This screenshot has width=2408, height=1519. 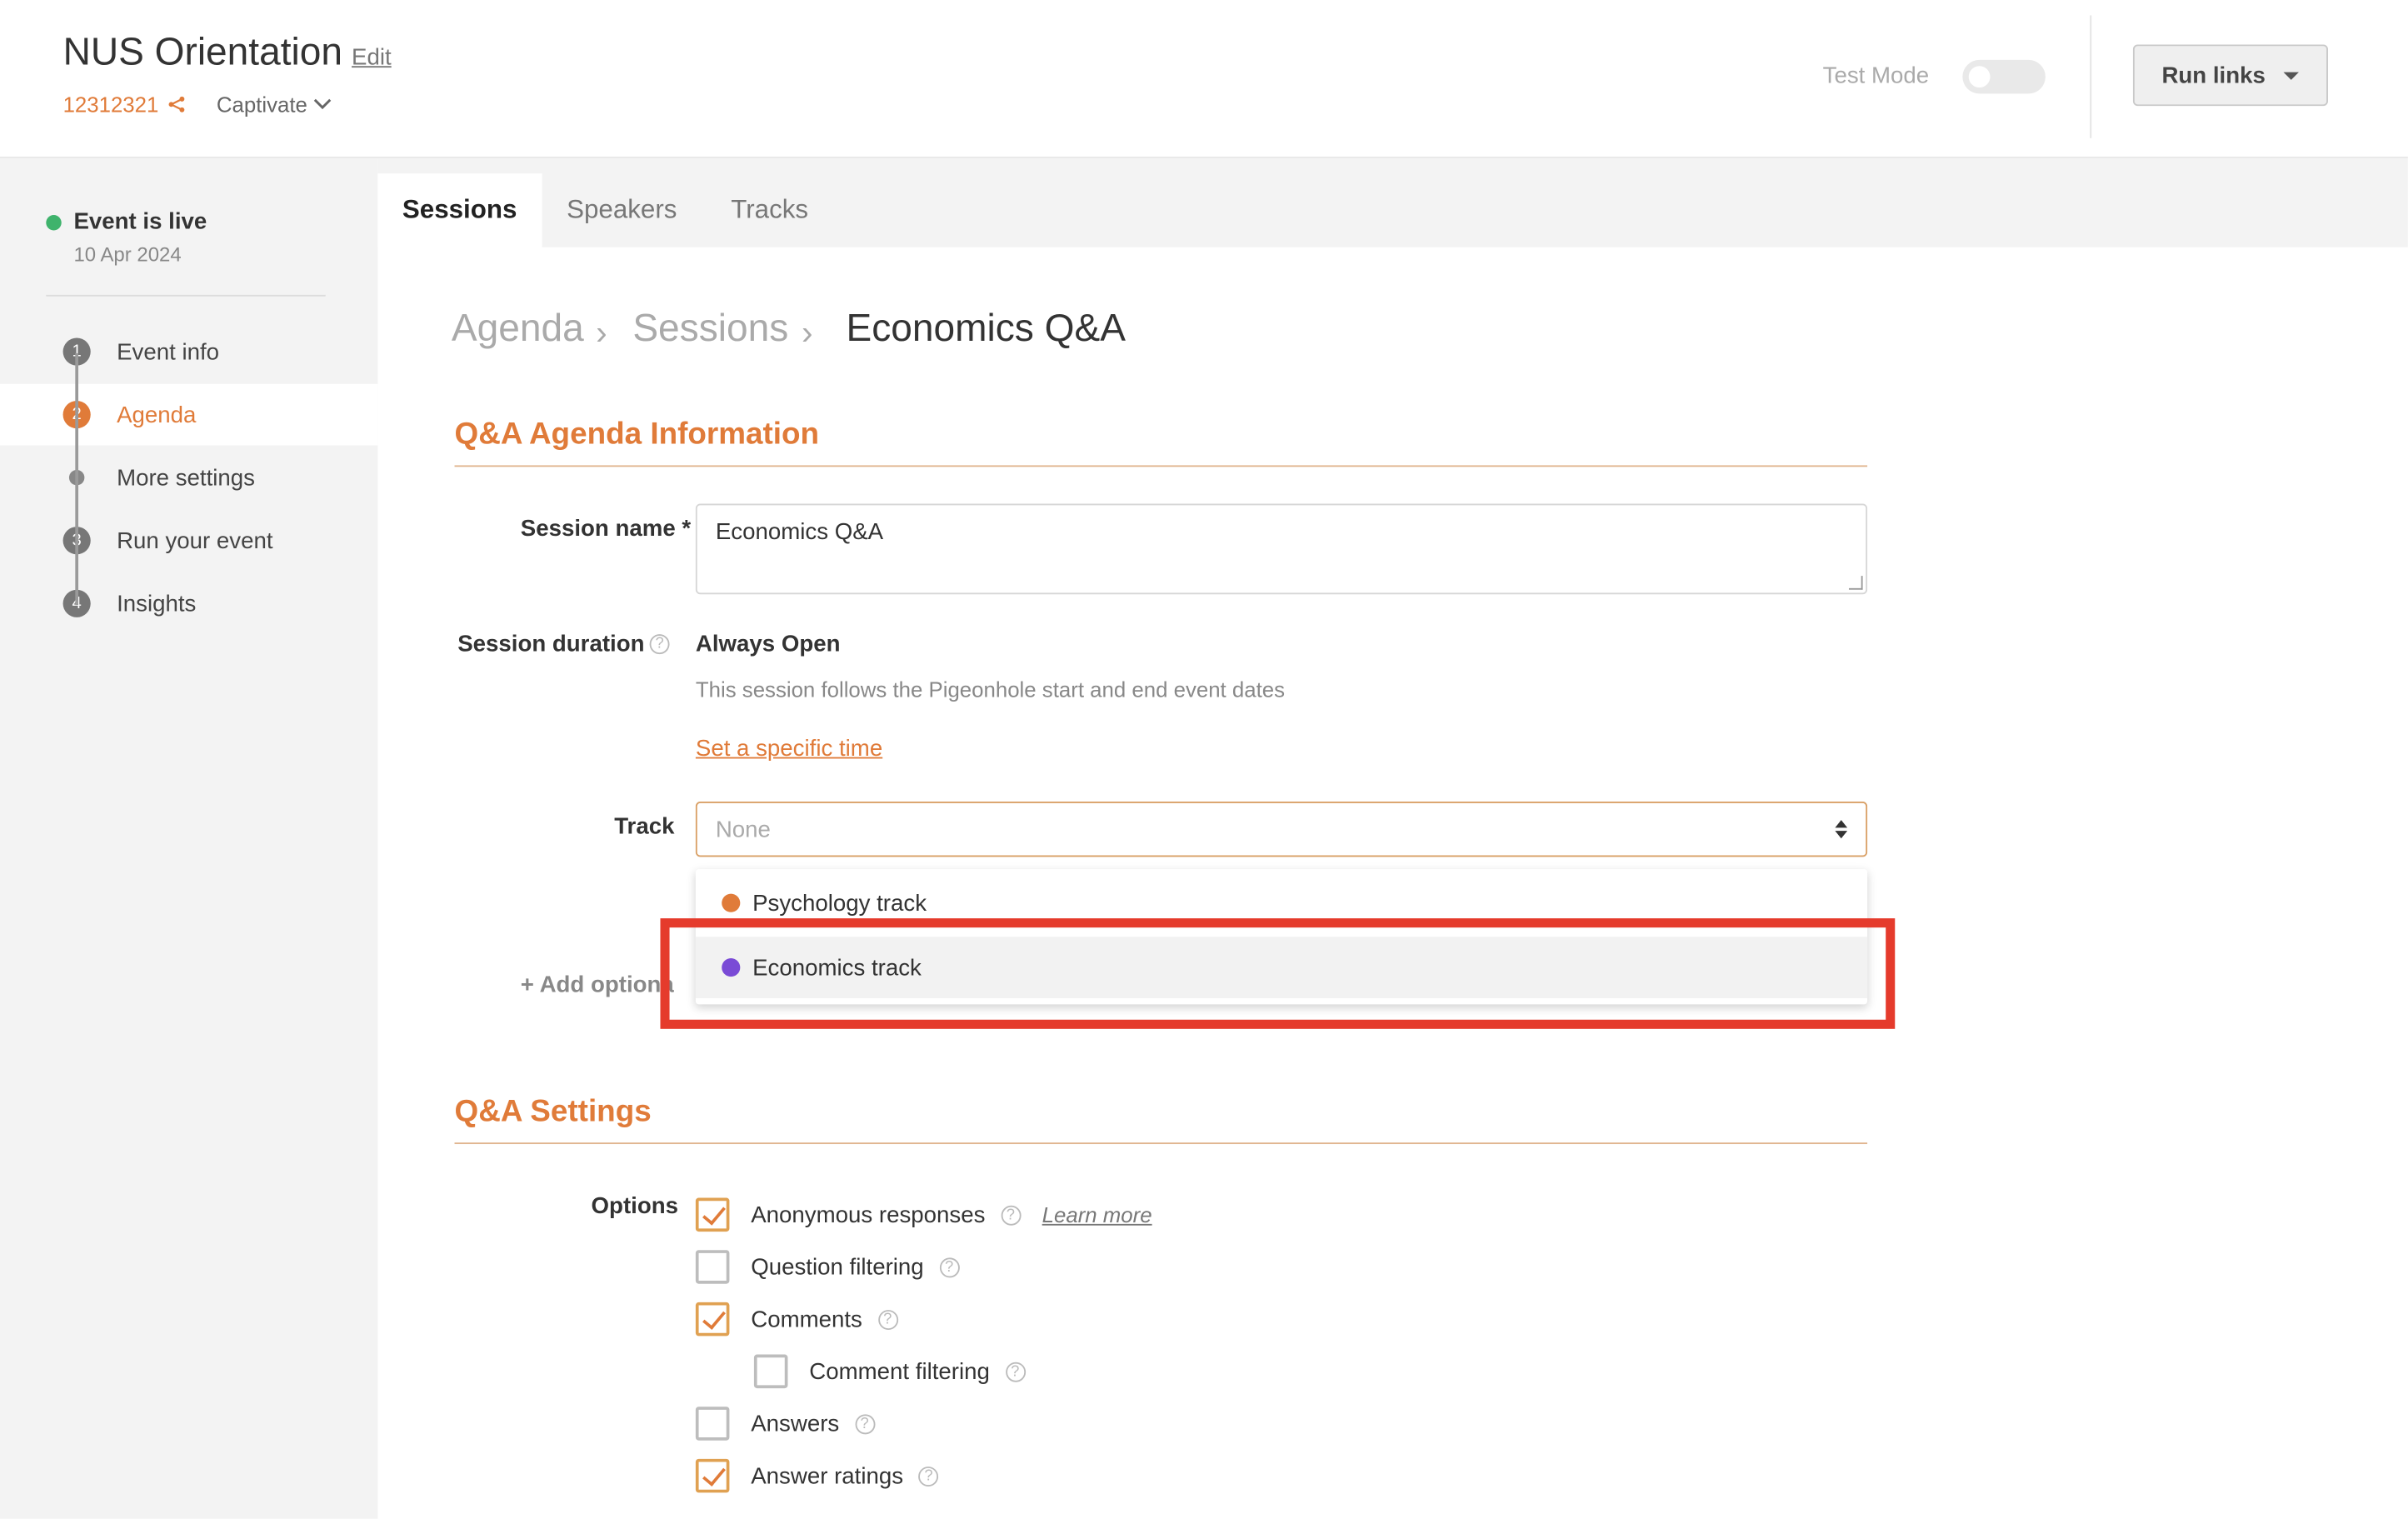 I want to click on caret-down-icon, so click(x=2292, y=75).